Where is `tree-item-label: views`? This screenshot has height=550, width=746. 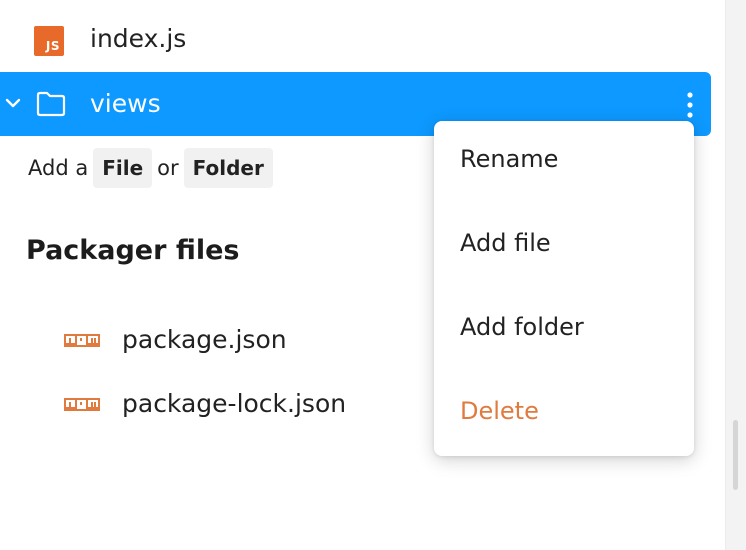
tree-item-label: views is located at coordinates (125, 103).